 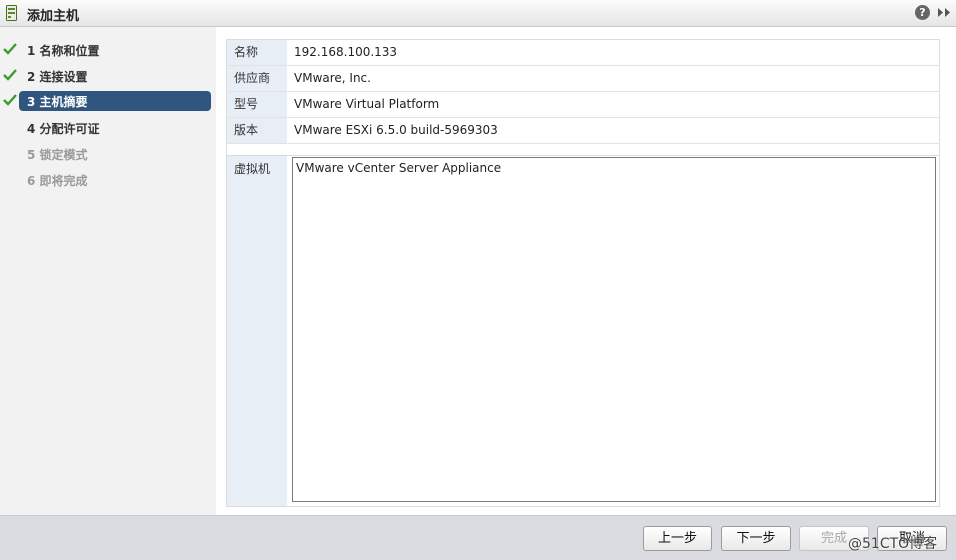 I want to click on row-value: VMware ESXi 6.5.0 build-5969303, so click(x=396, y=130).